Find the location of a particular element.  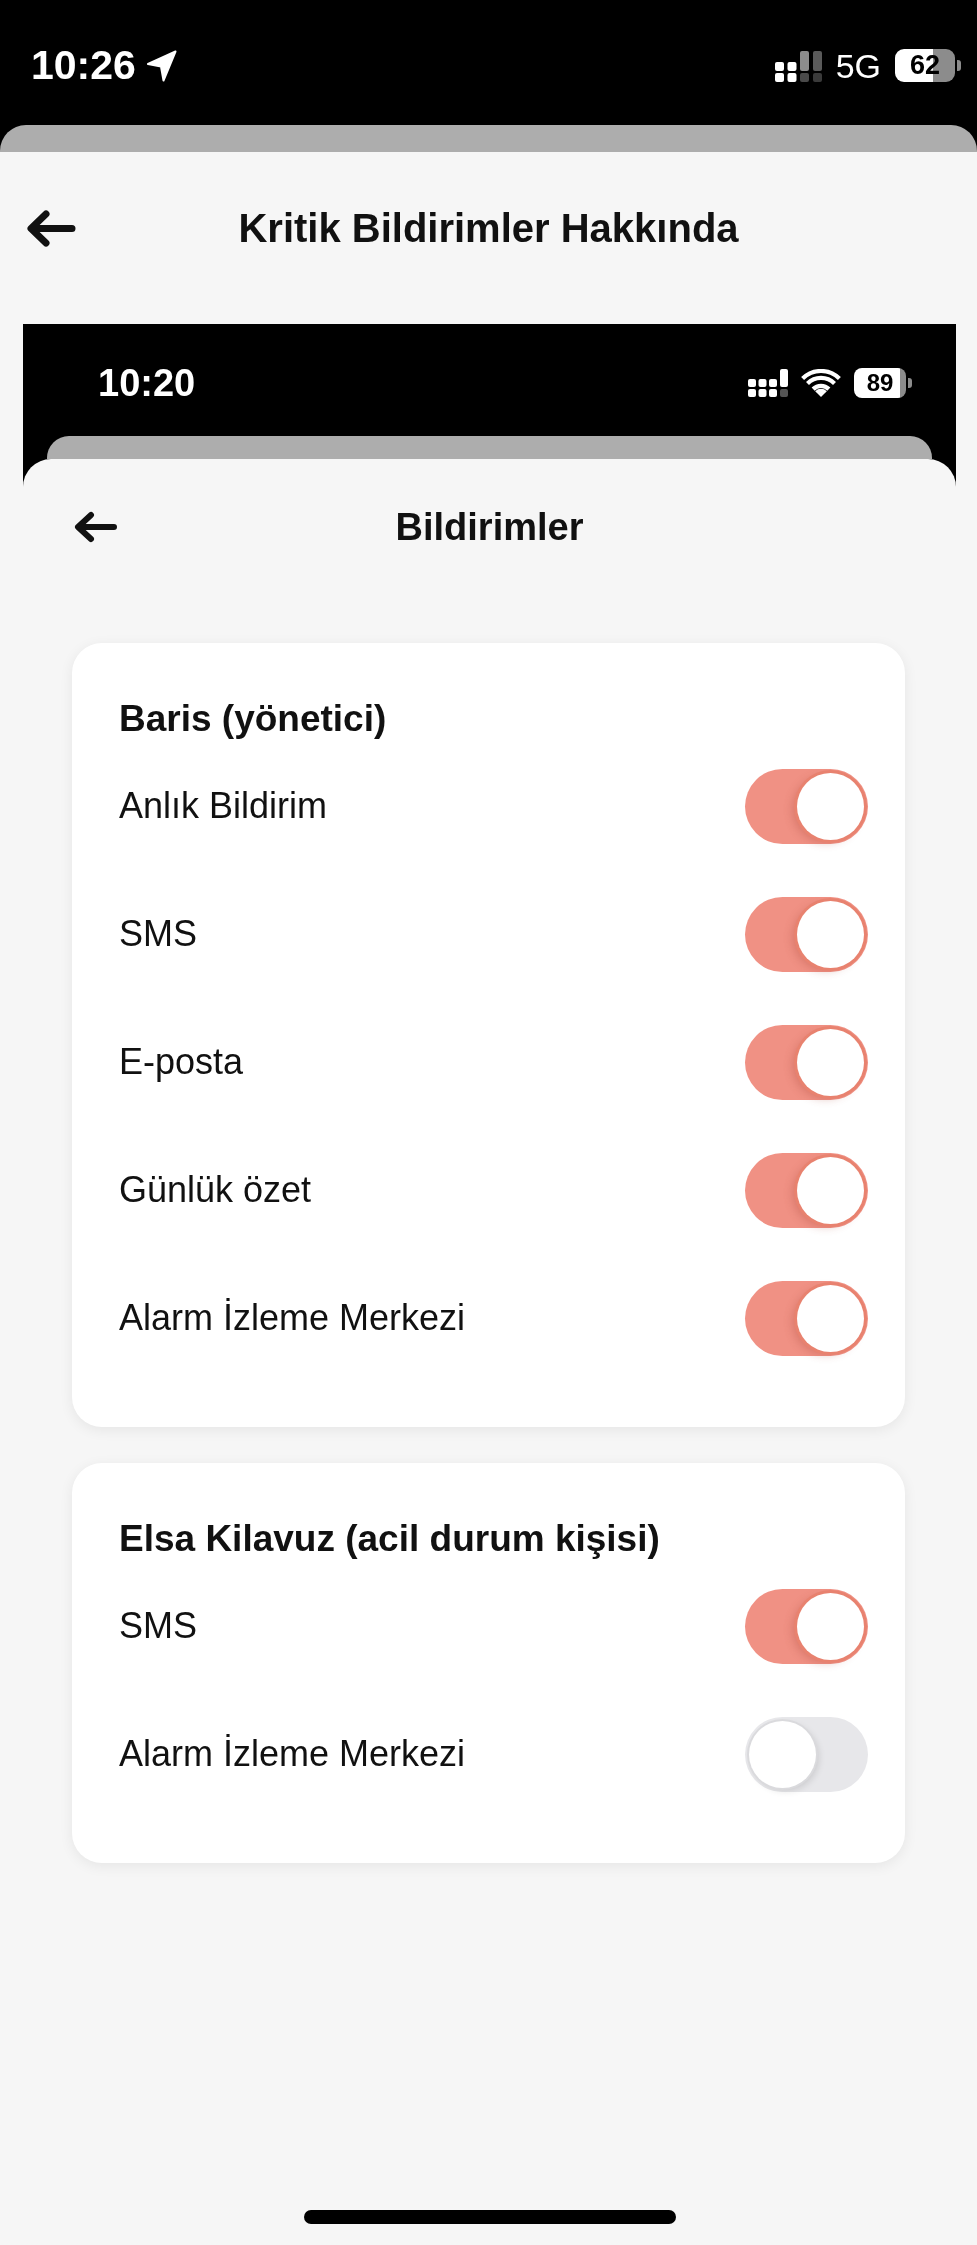

status-time: 10:20 is located at coordinates (147, 383).